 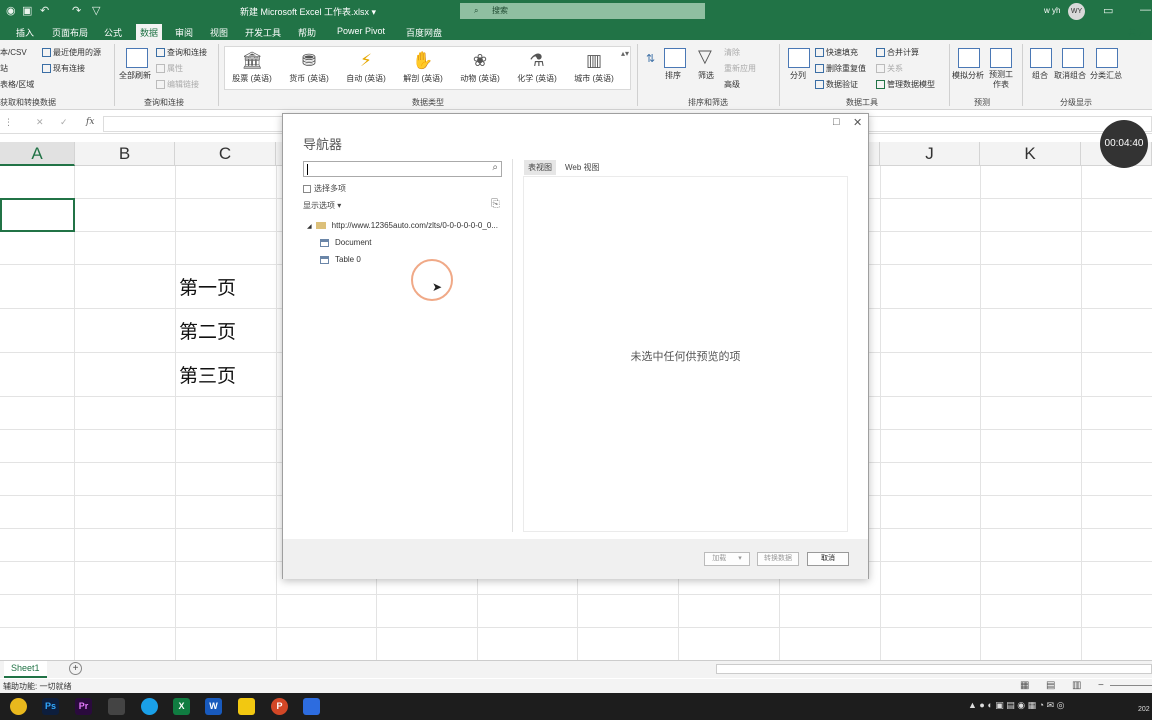 I want to click on avatar: WY, so click(x=1076, y=11).